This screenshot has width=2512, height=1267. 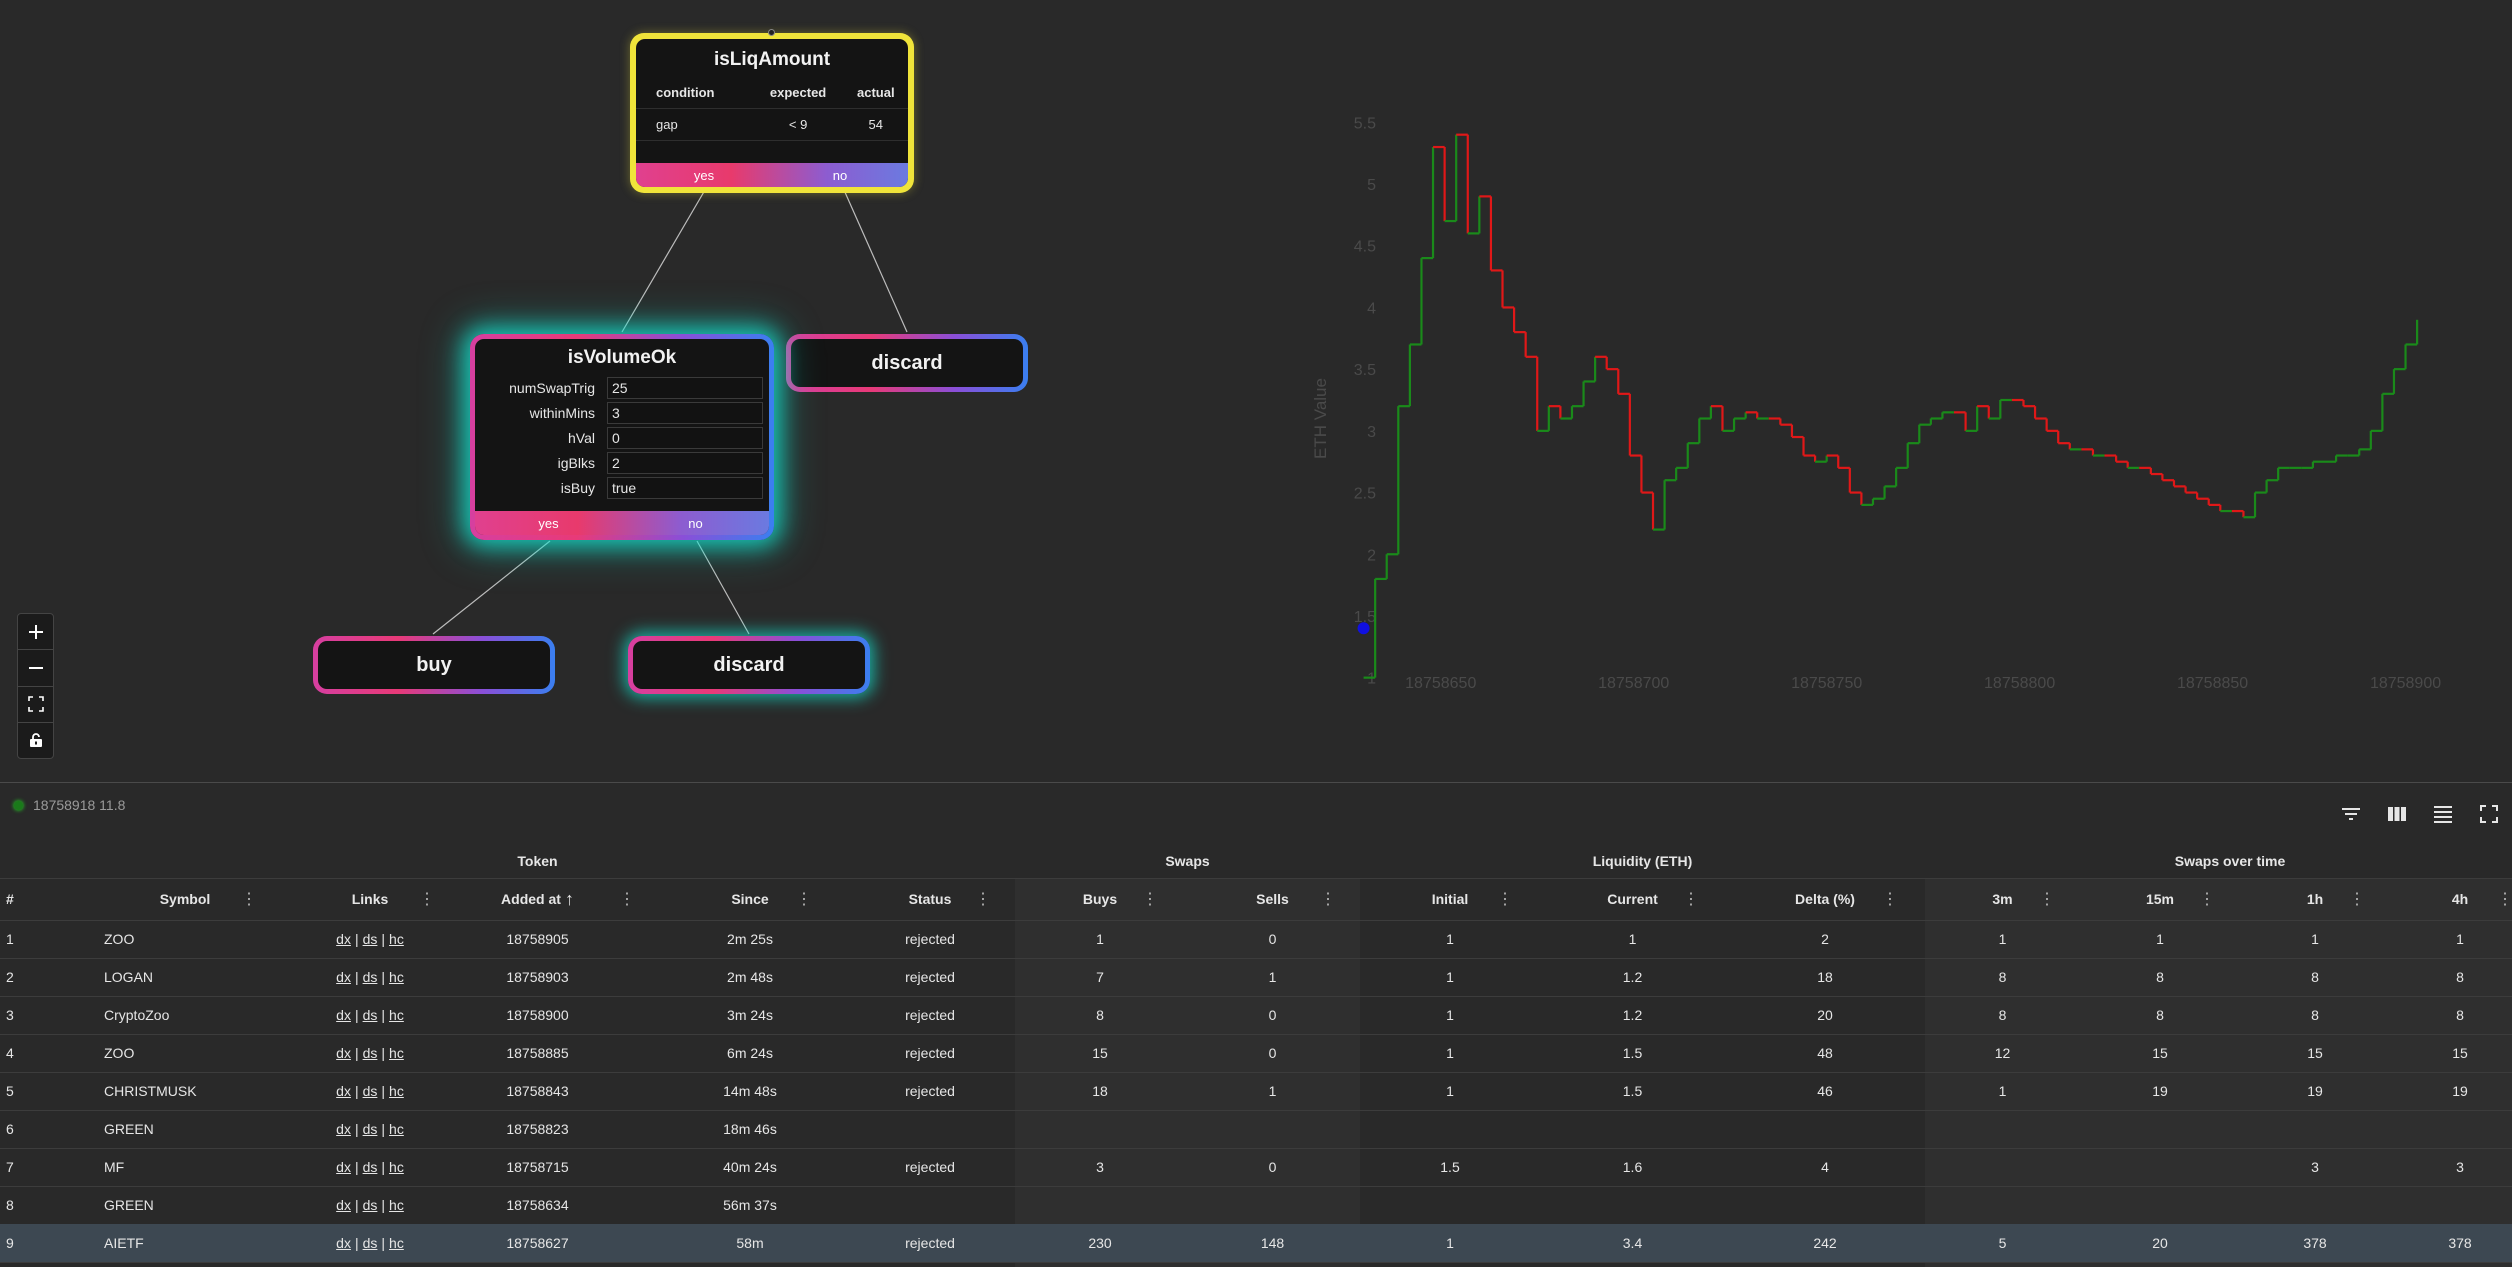 What do you see at coordinates (930, 1015) in the screenshot?
I see `cell-status: rejected` at bounding box center [930, 1015].